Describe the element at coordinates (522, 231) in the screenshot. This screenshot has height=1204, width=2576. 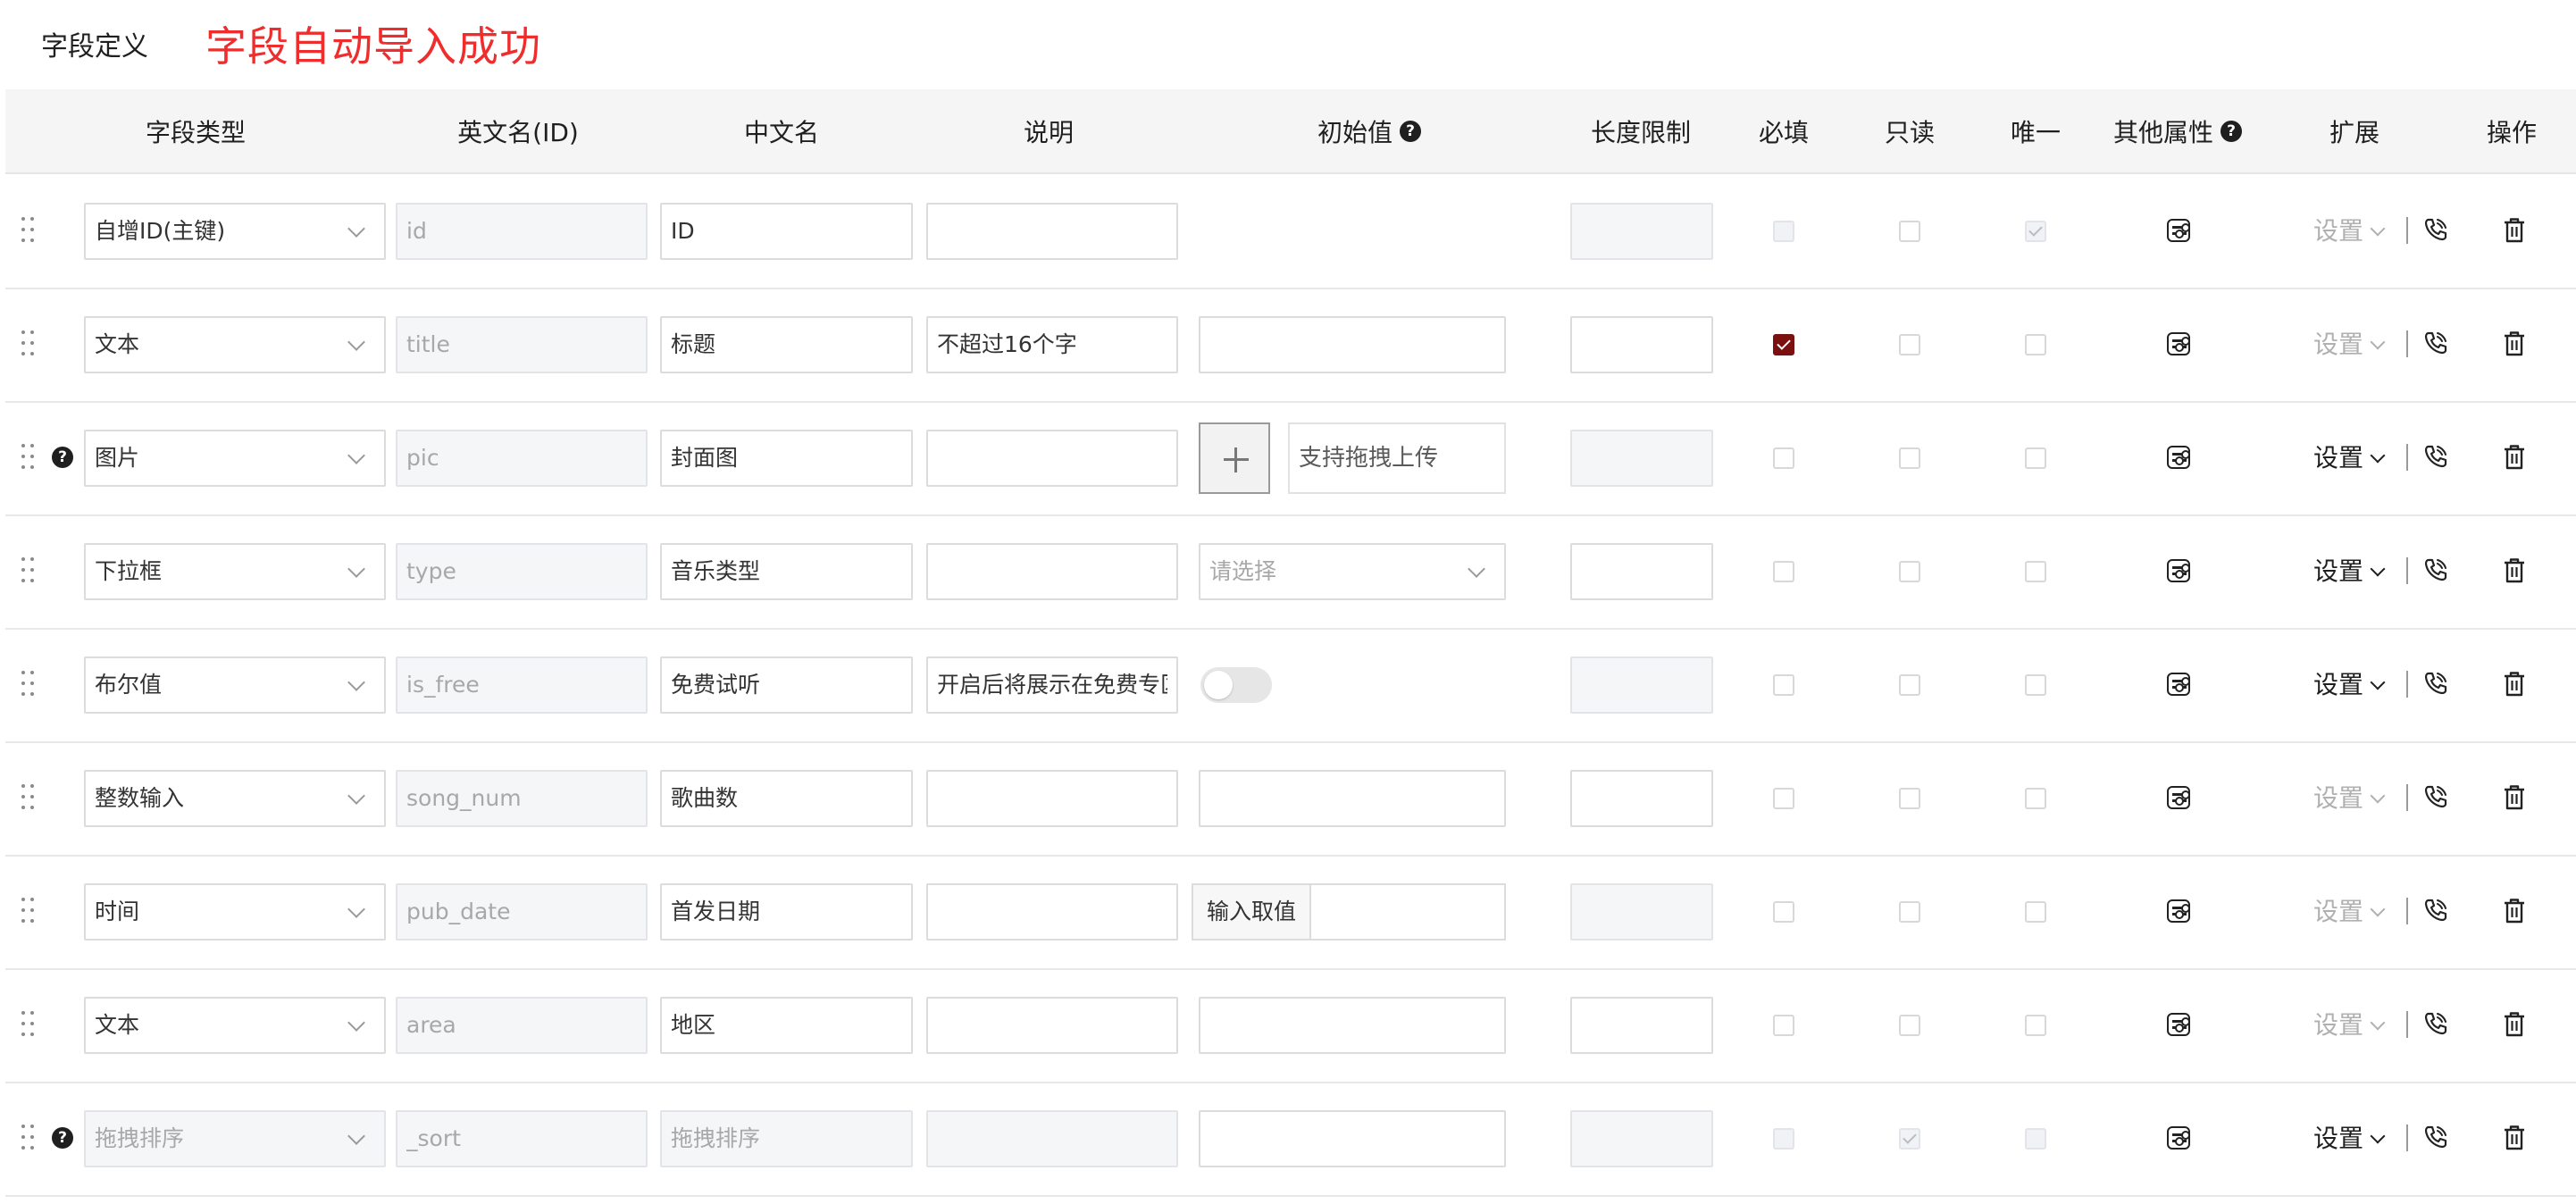
I see `en-name-input: id` at that location.